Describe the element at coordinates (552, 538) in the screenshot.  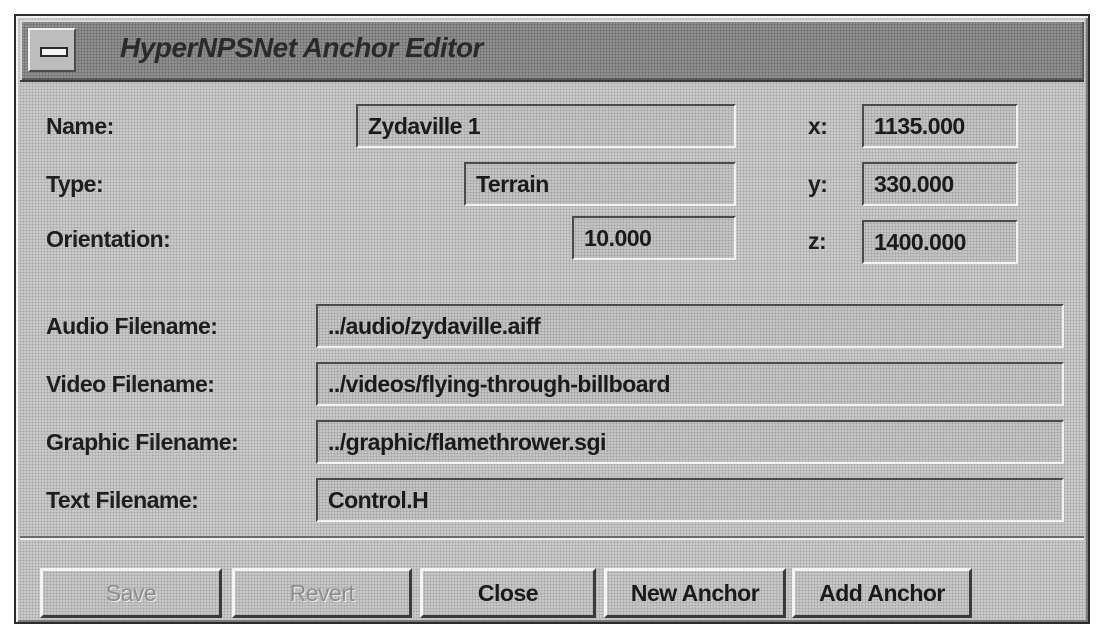
I see `button-separator` at that location.